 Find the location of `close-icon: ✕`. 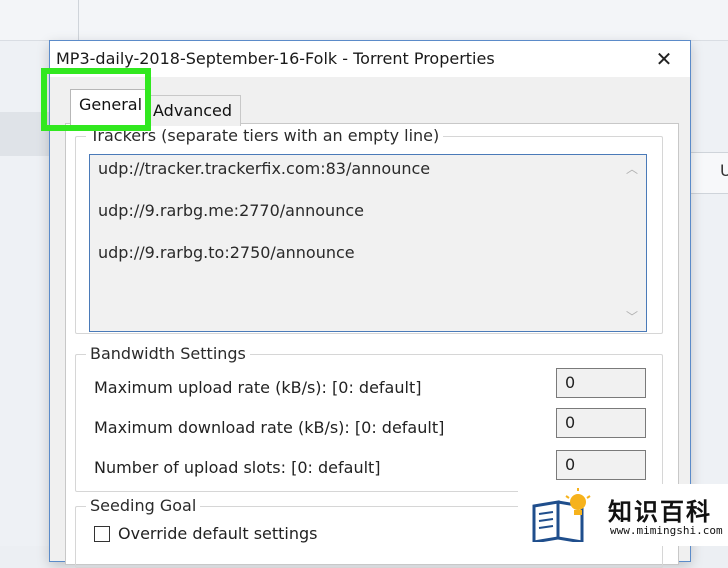

close-icon: ✕ is located at coordinates (664, 59).